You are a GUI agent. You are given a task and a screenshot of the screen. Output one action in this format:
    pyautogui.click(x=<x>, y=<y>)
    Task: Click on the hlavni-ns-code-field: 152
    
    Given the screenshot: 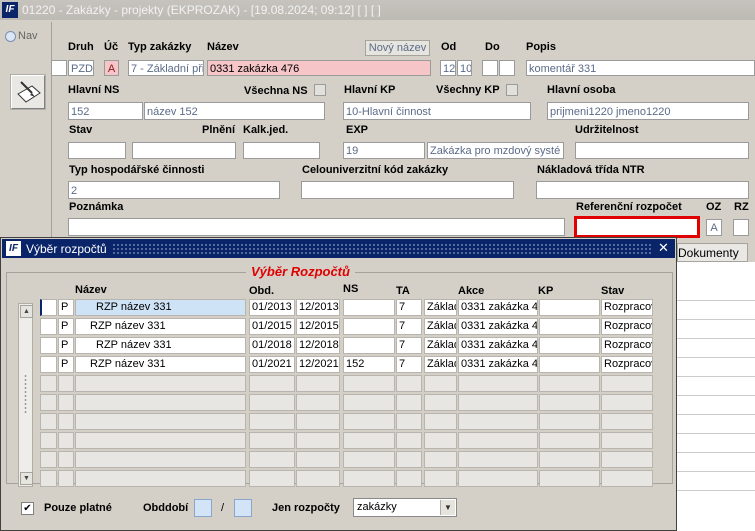 What is the action you would take?
    pyautogui.click(x=105, y=111)
    